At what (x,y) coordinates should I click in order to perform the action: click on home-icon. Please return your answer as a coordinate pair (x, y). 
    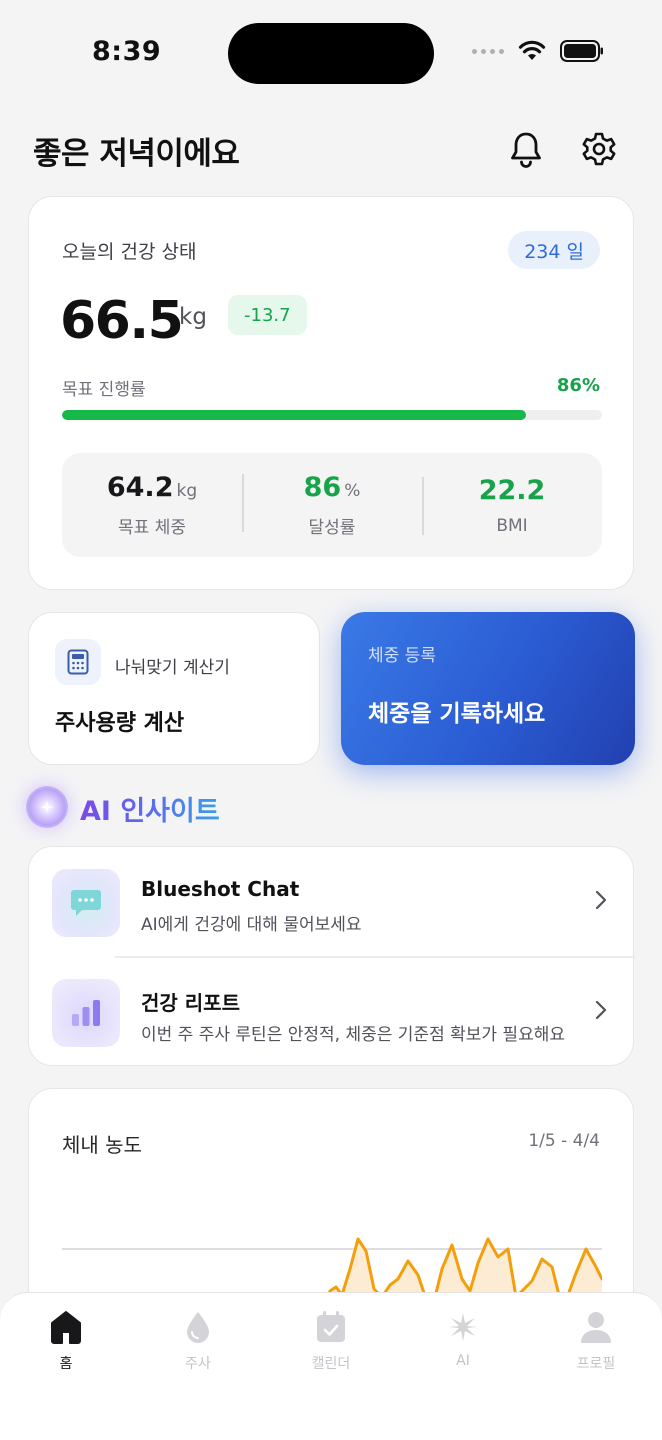
    Looking at the image, I should click on (66, 1327).